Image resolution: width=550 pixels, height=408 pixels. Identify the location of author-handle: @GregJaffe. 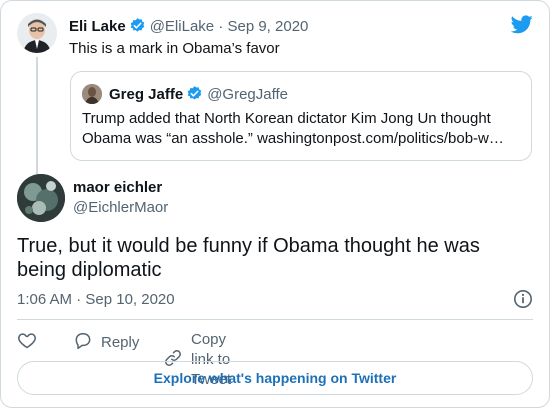
(247, 94).